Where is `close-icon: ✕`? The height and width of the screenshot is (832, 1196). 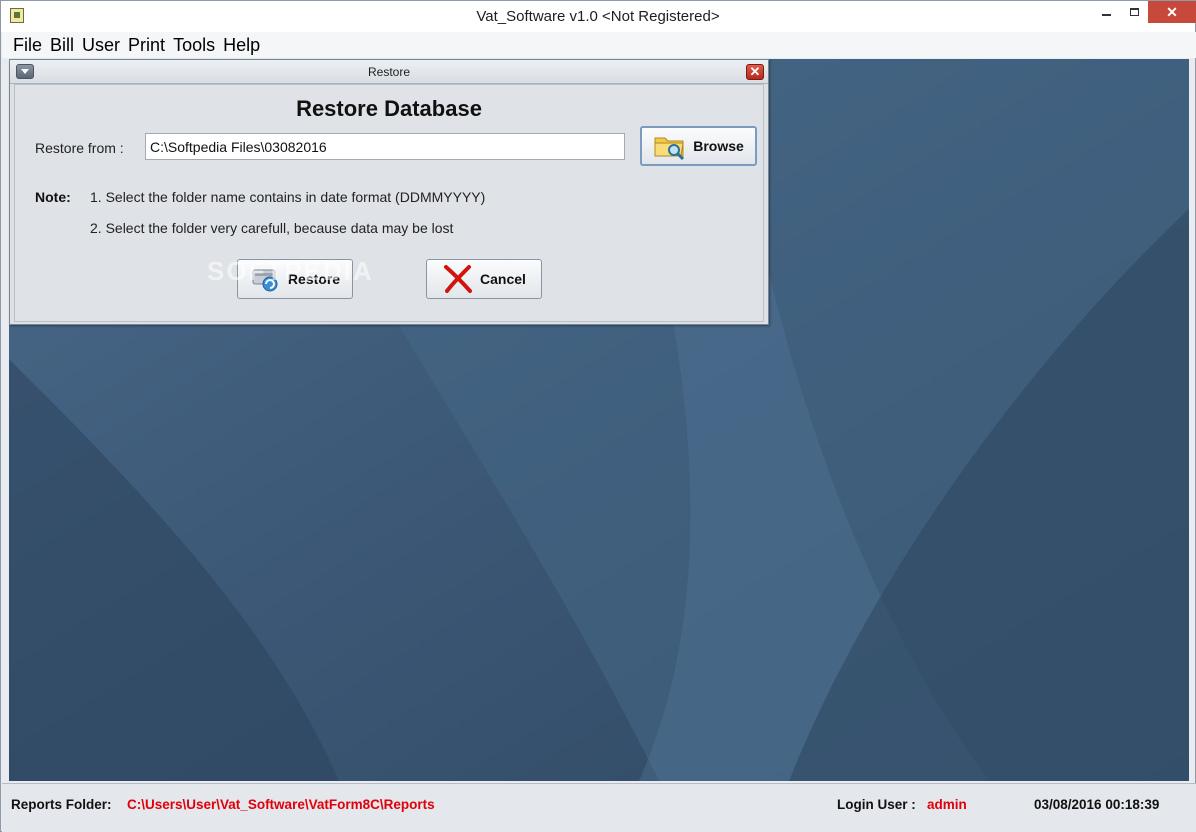 close-icon: ✕ is located at coordinates (1172, 11).